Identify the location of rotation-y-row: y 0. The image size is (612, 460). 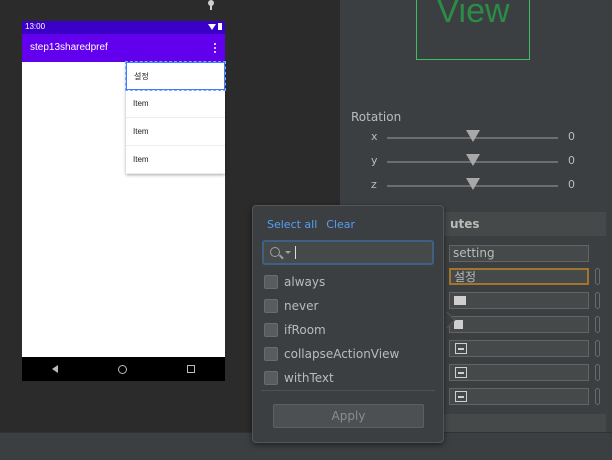
(481, 162).